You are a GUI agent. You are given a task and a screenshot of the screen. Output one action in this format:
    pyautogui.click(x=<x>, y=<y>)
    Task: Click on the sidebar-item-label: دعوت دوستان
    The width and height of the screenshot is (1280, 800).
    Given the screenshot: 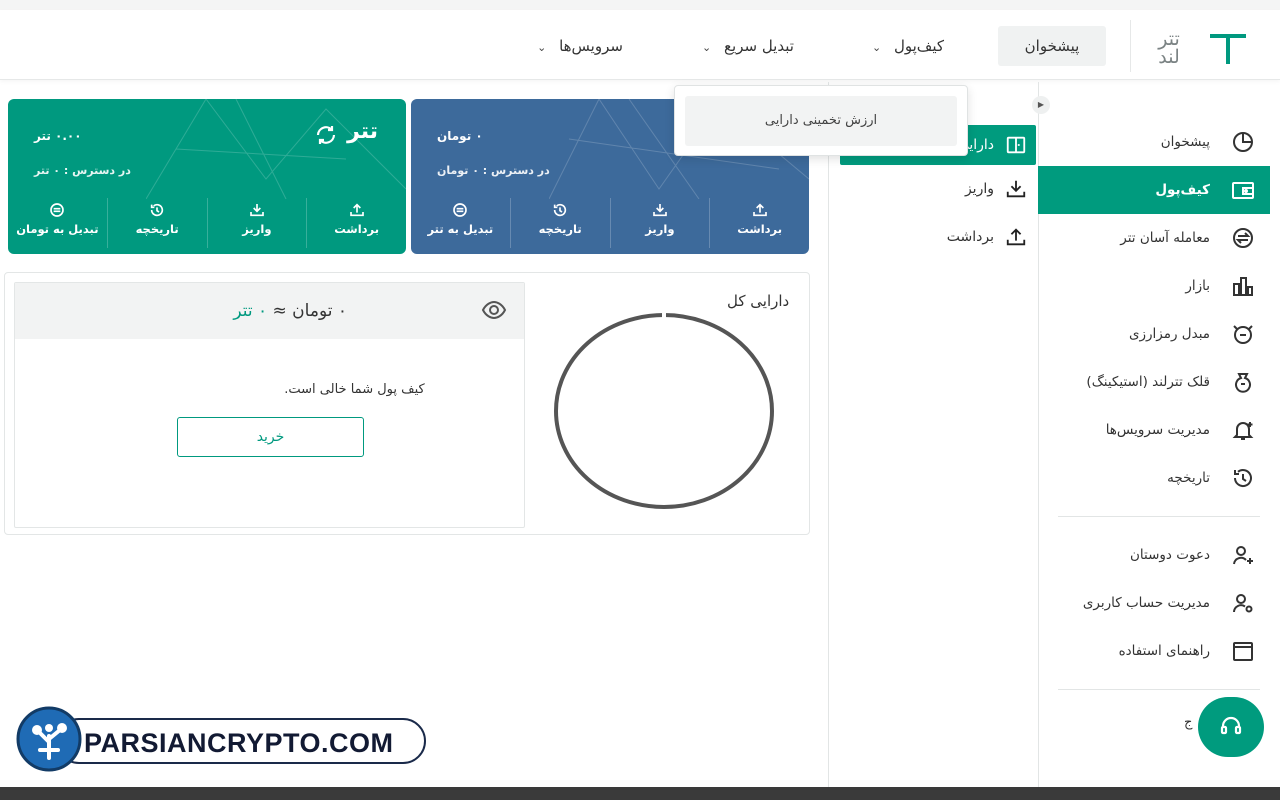 What is the action you would take?
    pyautogui.click(x=1170, y=555)
    